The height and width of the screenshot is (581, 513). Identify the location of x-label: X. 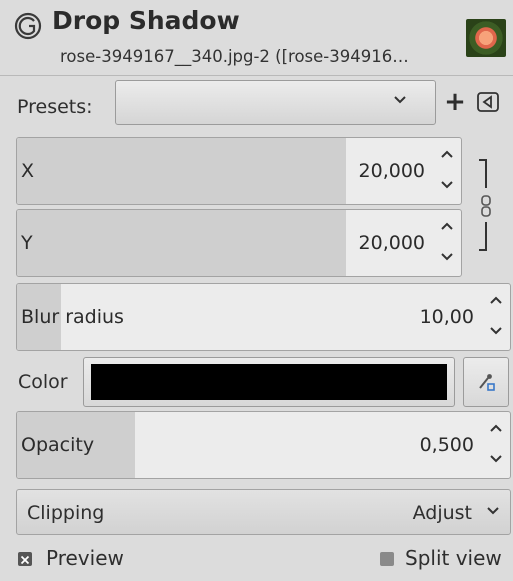
(28, 171).